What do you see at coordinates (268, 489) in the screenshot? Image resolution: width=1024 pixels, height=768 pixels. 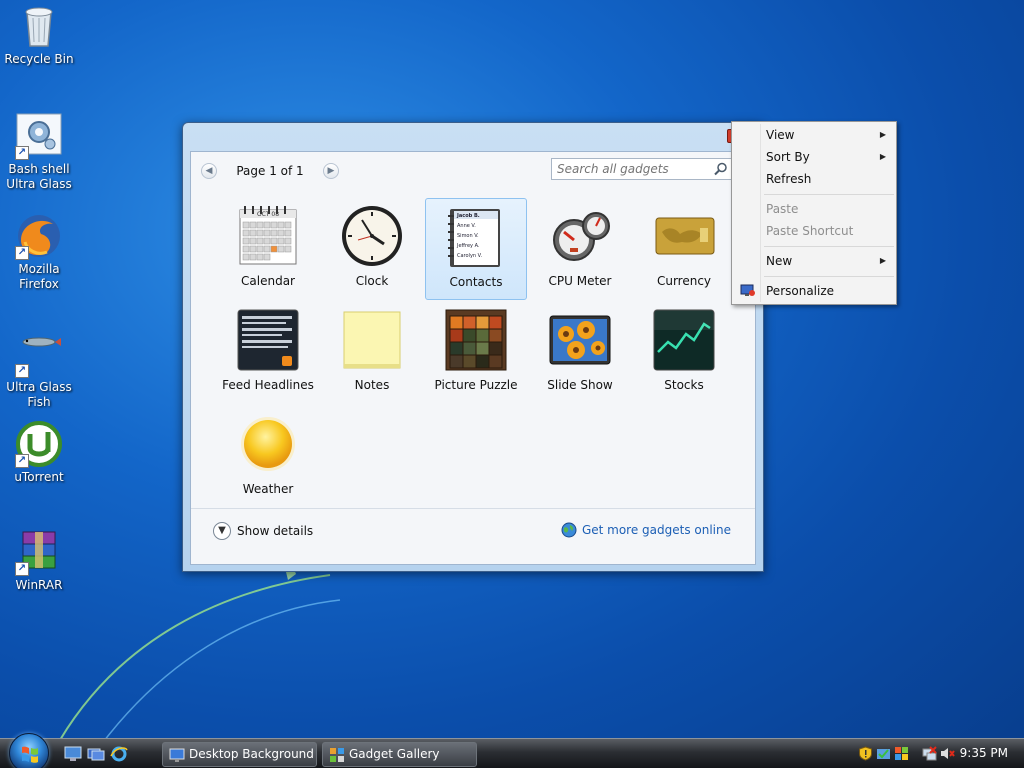 I see `gadget-name: Weather` at bounding box center [268, 489].